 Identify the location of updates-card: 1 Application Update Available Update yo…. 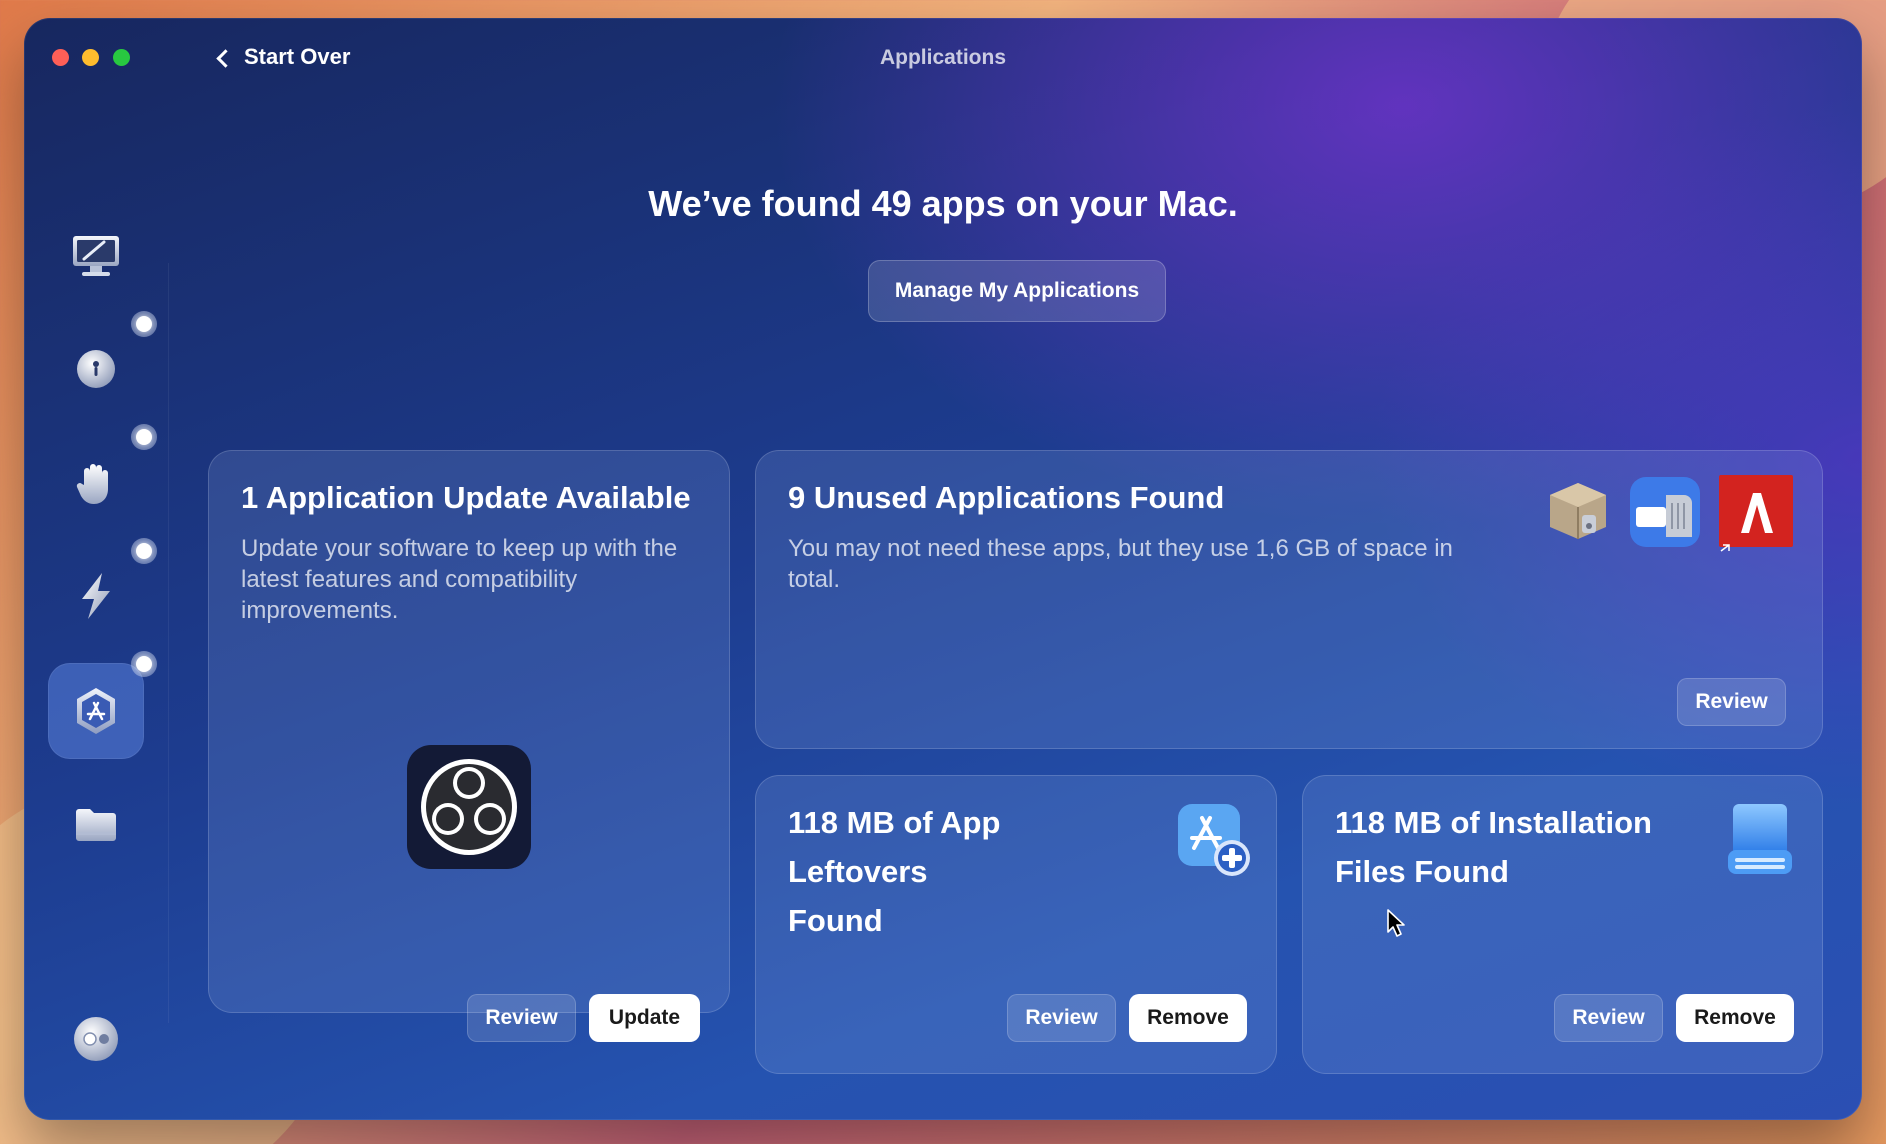
(469, 746).